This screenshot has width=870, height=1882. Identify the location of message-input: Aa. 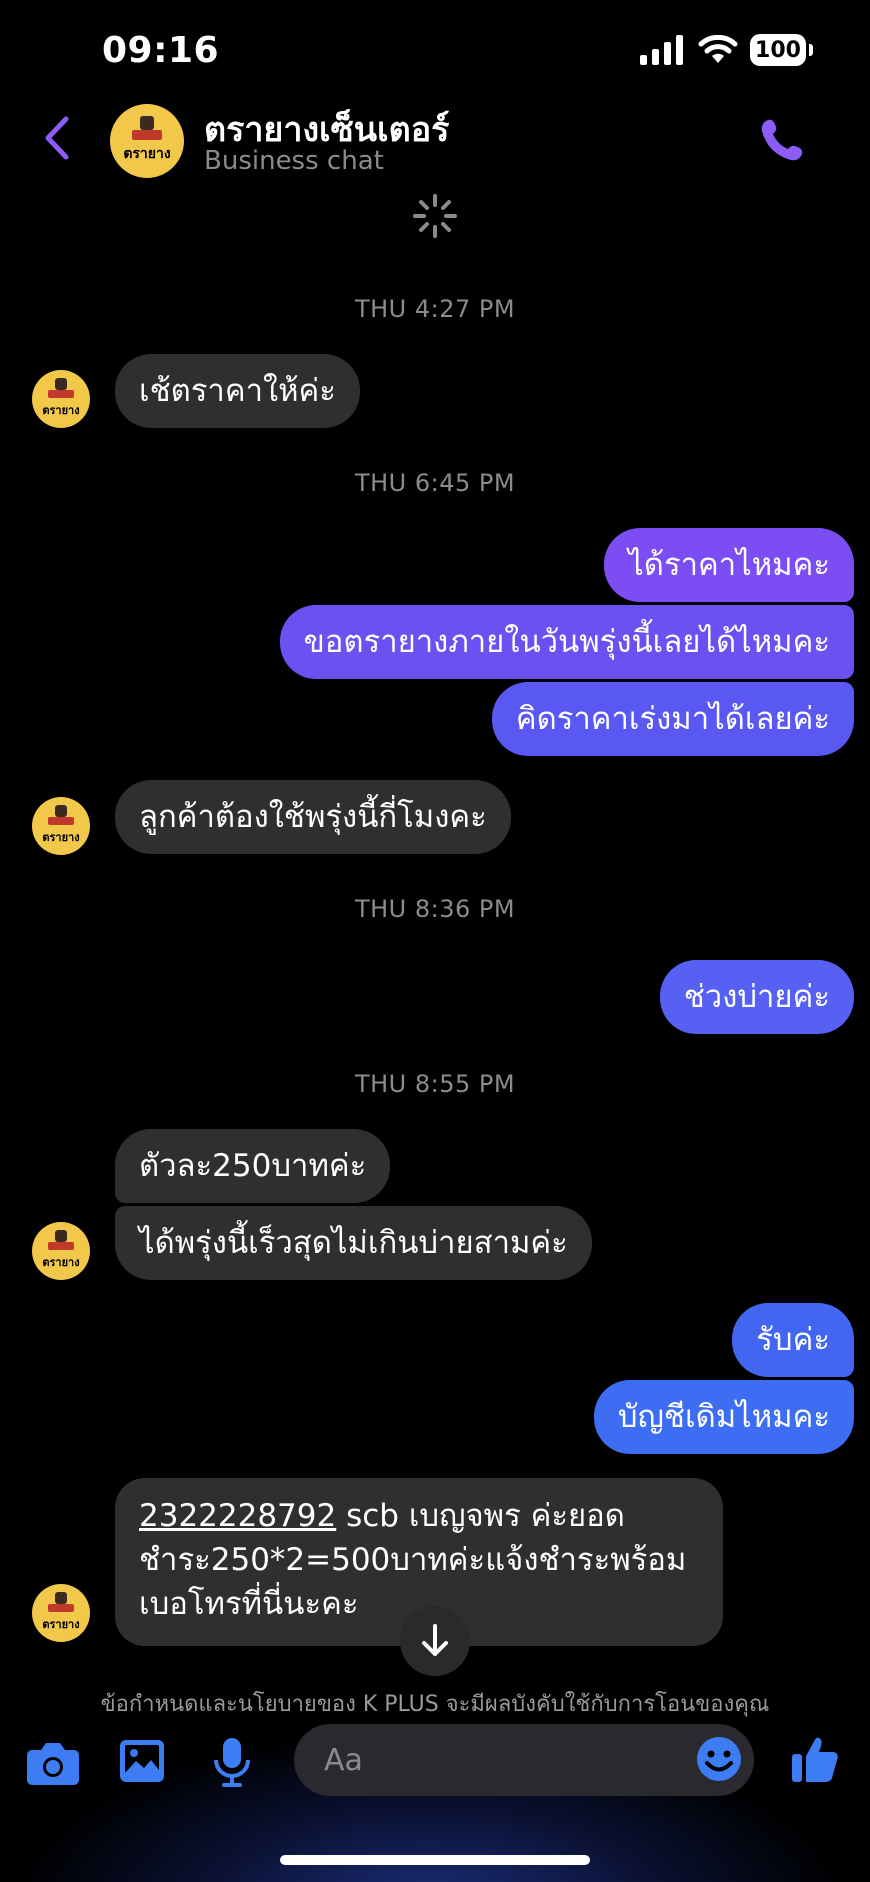
(524, 1760).